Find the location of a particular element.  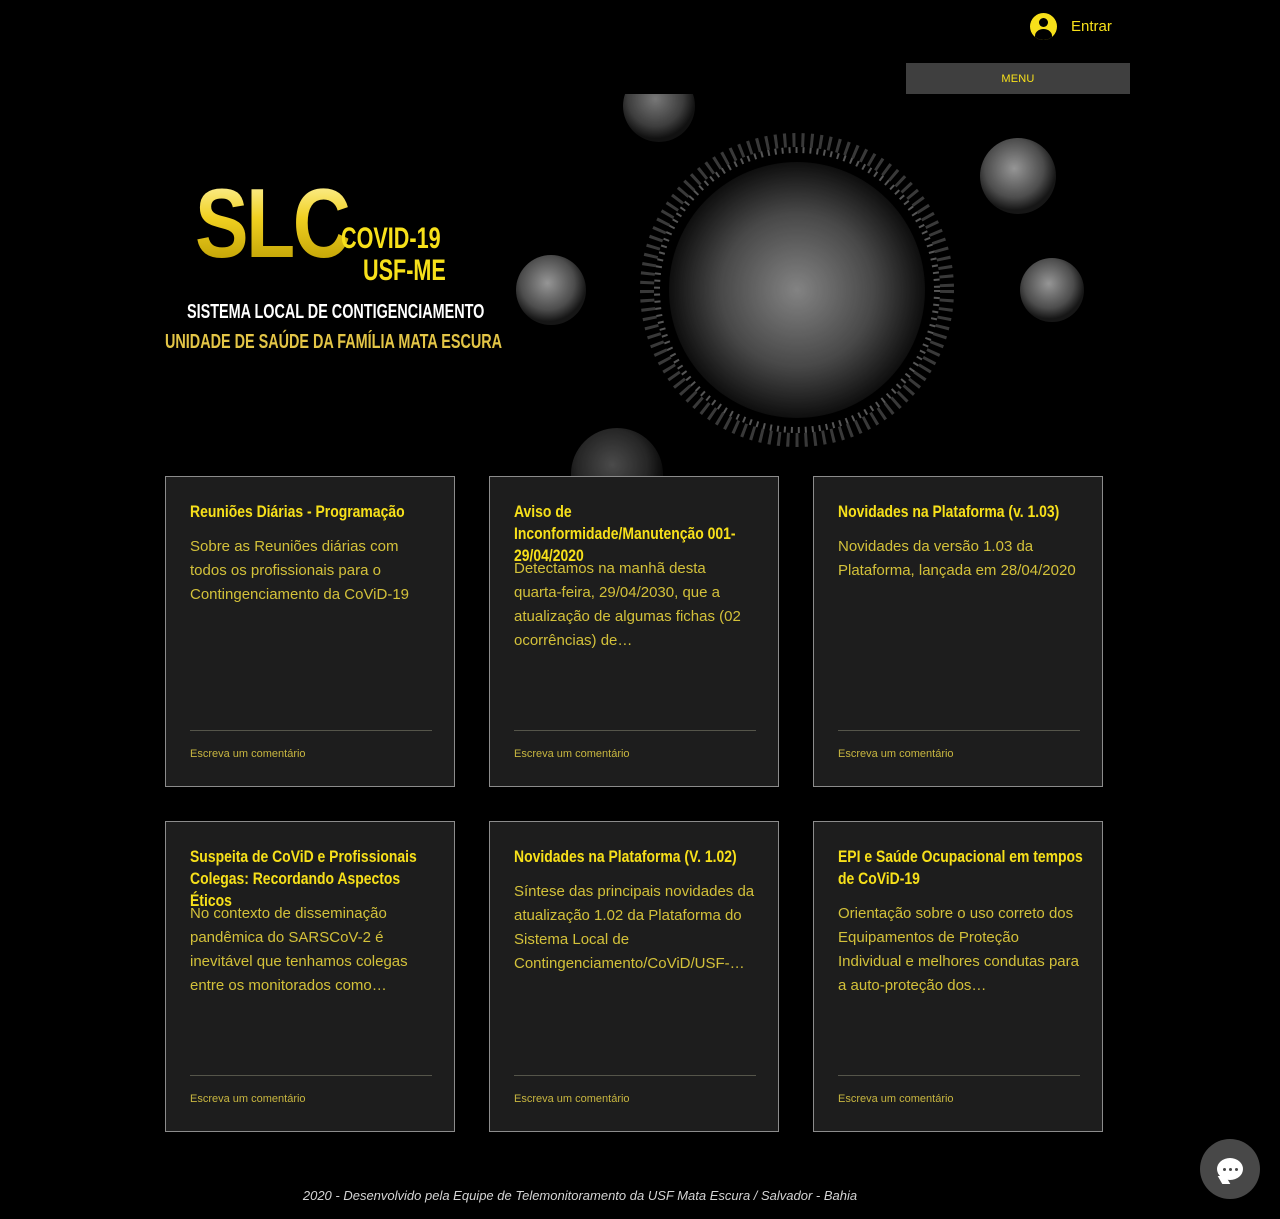

login-label: Entrar is located at coordinates (1091, 26).